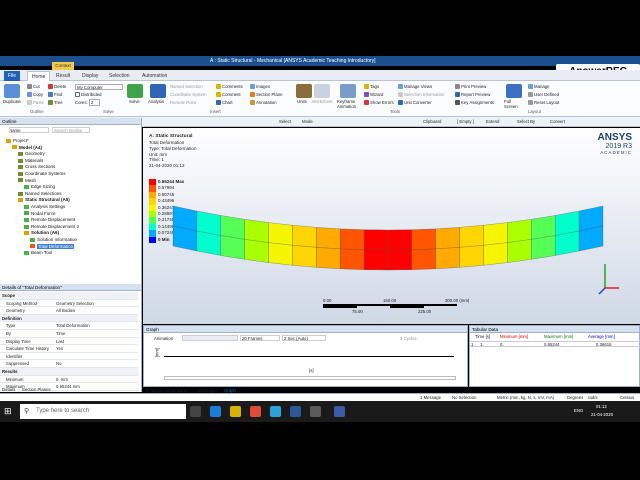  What do you see at coordinates (44, 206) in the screenshot?
I see `tree-item: Analysis Settings` at bounding box center [44, 206].